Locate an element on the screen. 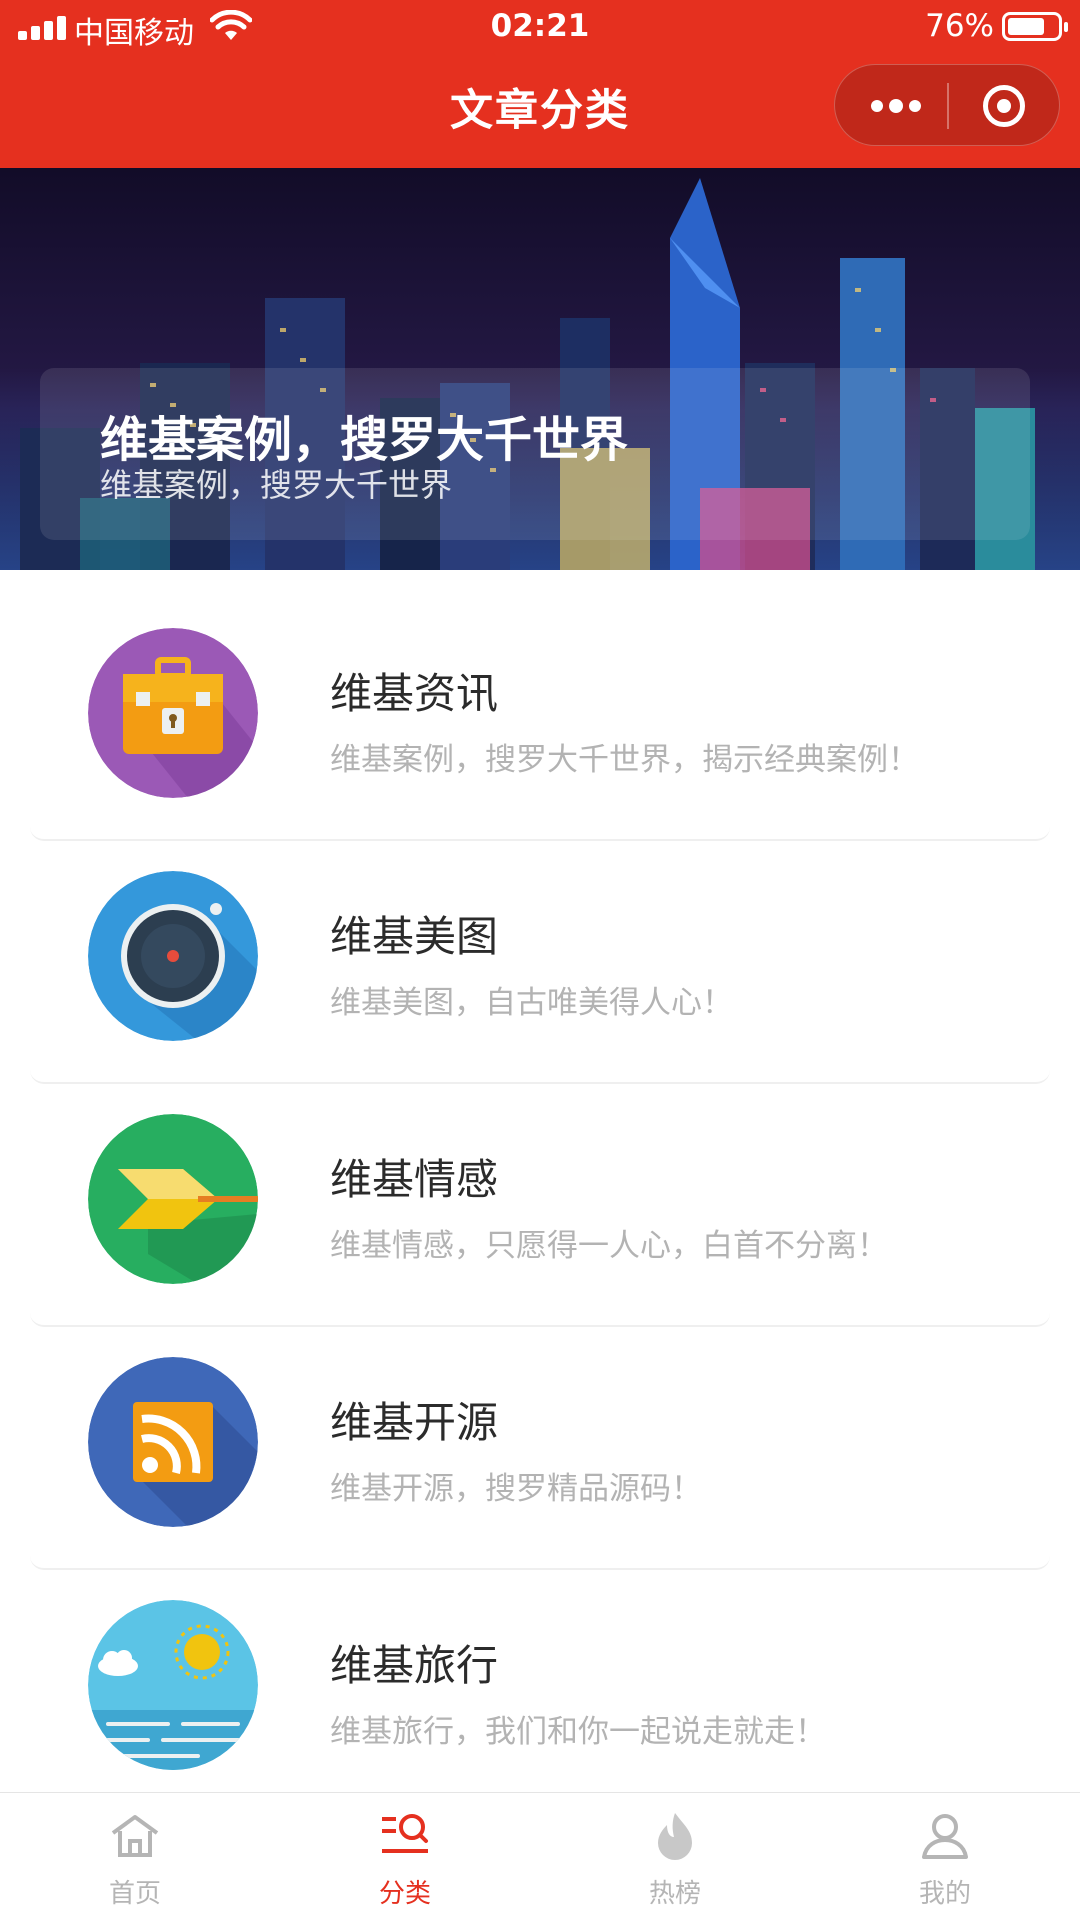  more-options-button is located at coordinates (897, 106).